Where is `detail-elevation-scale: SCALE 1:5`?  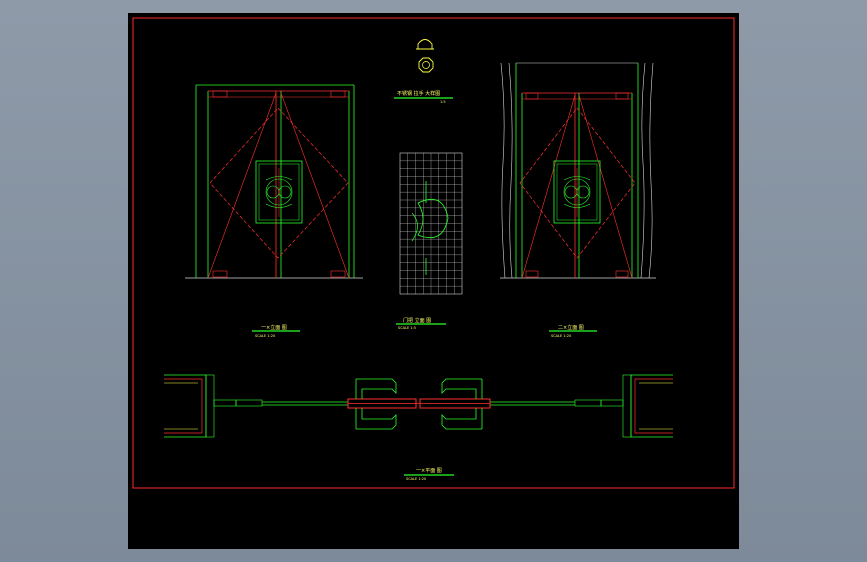
detail-elevation-scale: SCALE 1:5 is located at coordinates (407, 328).